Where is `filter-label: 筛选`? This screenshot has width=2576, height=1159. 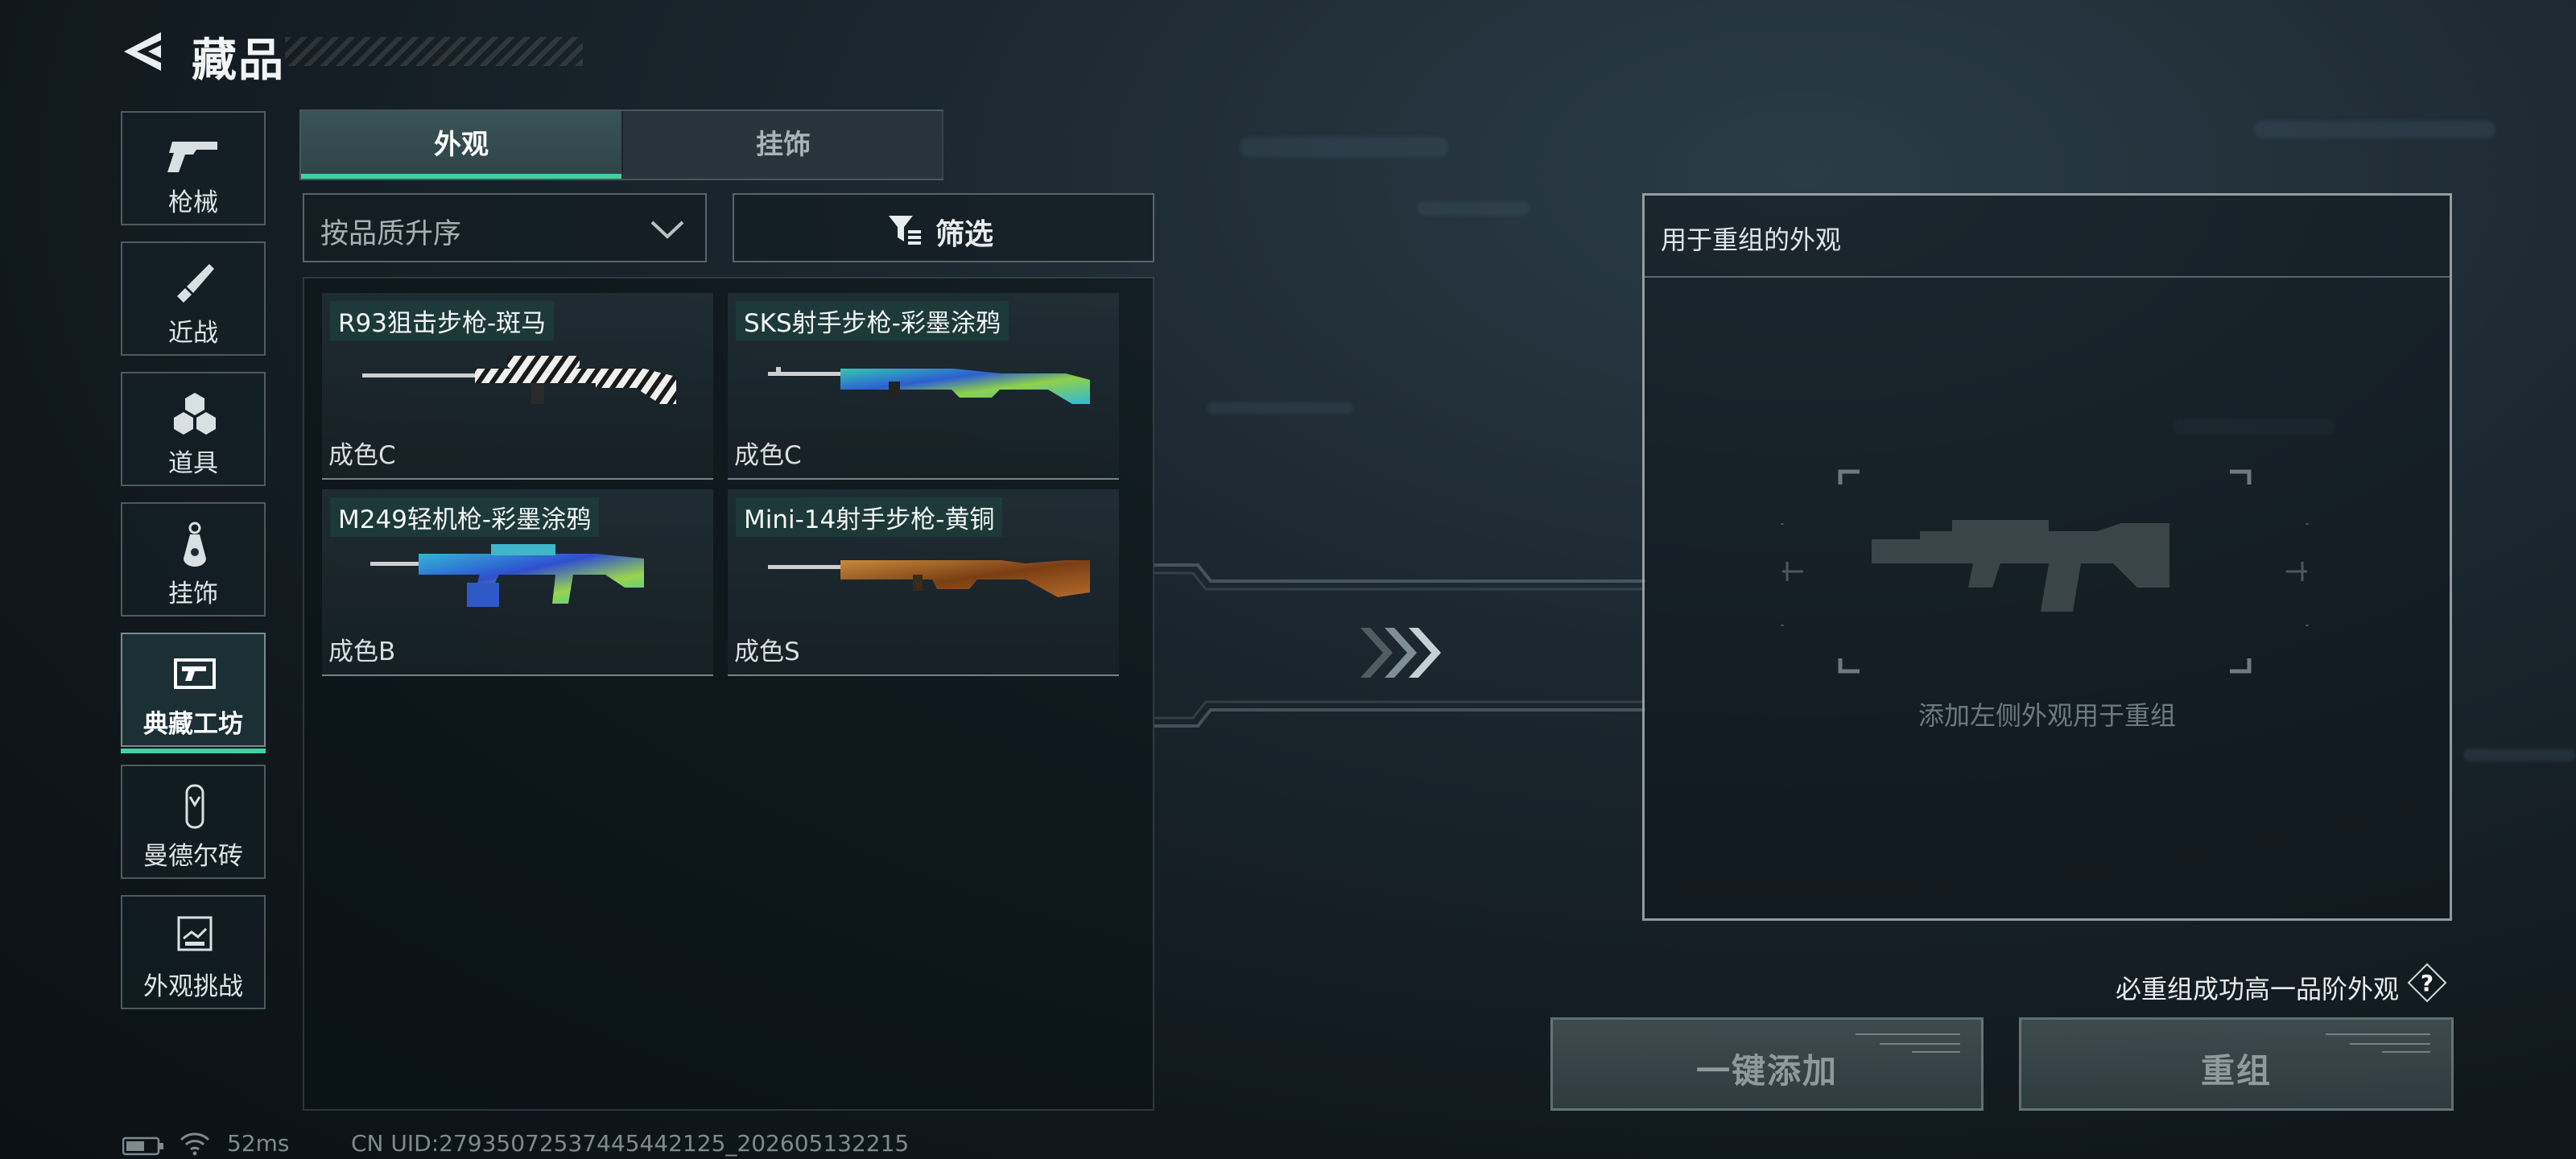 filter-label: 筛选 is located at coordinates (965, 234).